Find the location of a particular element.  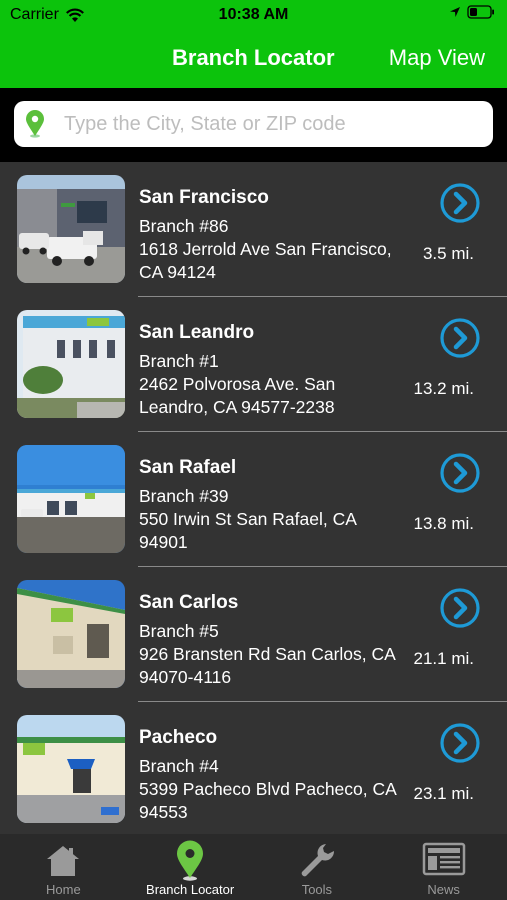

search-area is located at coordinates (253, 125).